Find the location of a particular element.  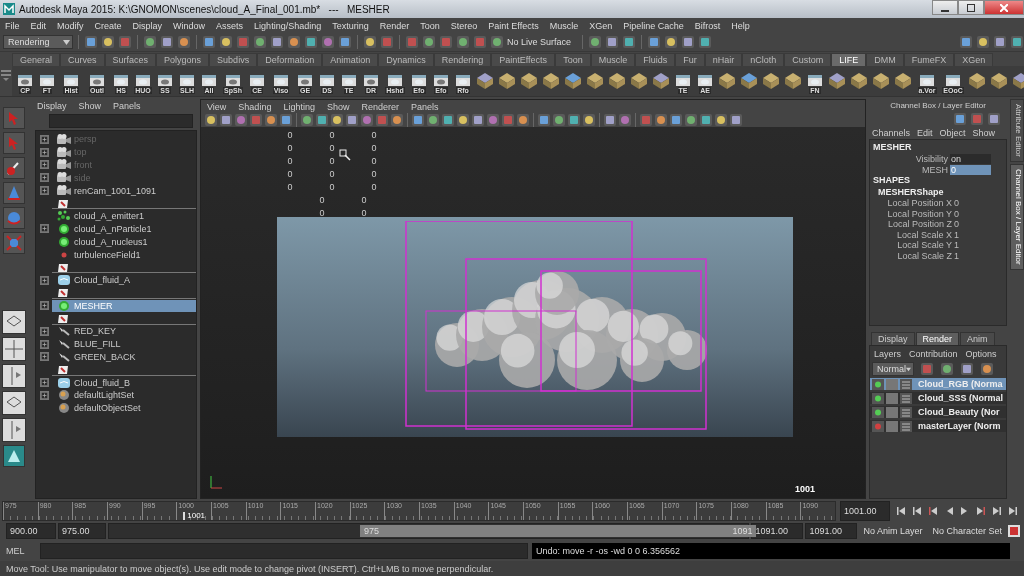

outliner-item: BLUE_FILL is located at coordinates (124, 344).